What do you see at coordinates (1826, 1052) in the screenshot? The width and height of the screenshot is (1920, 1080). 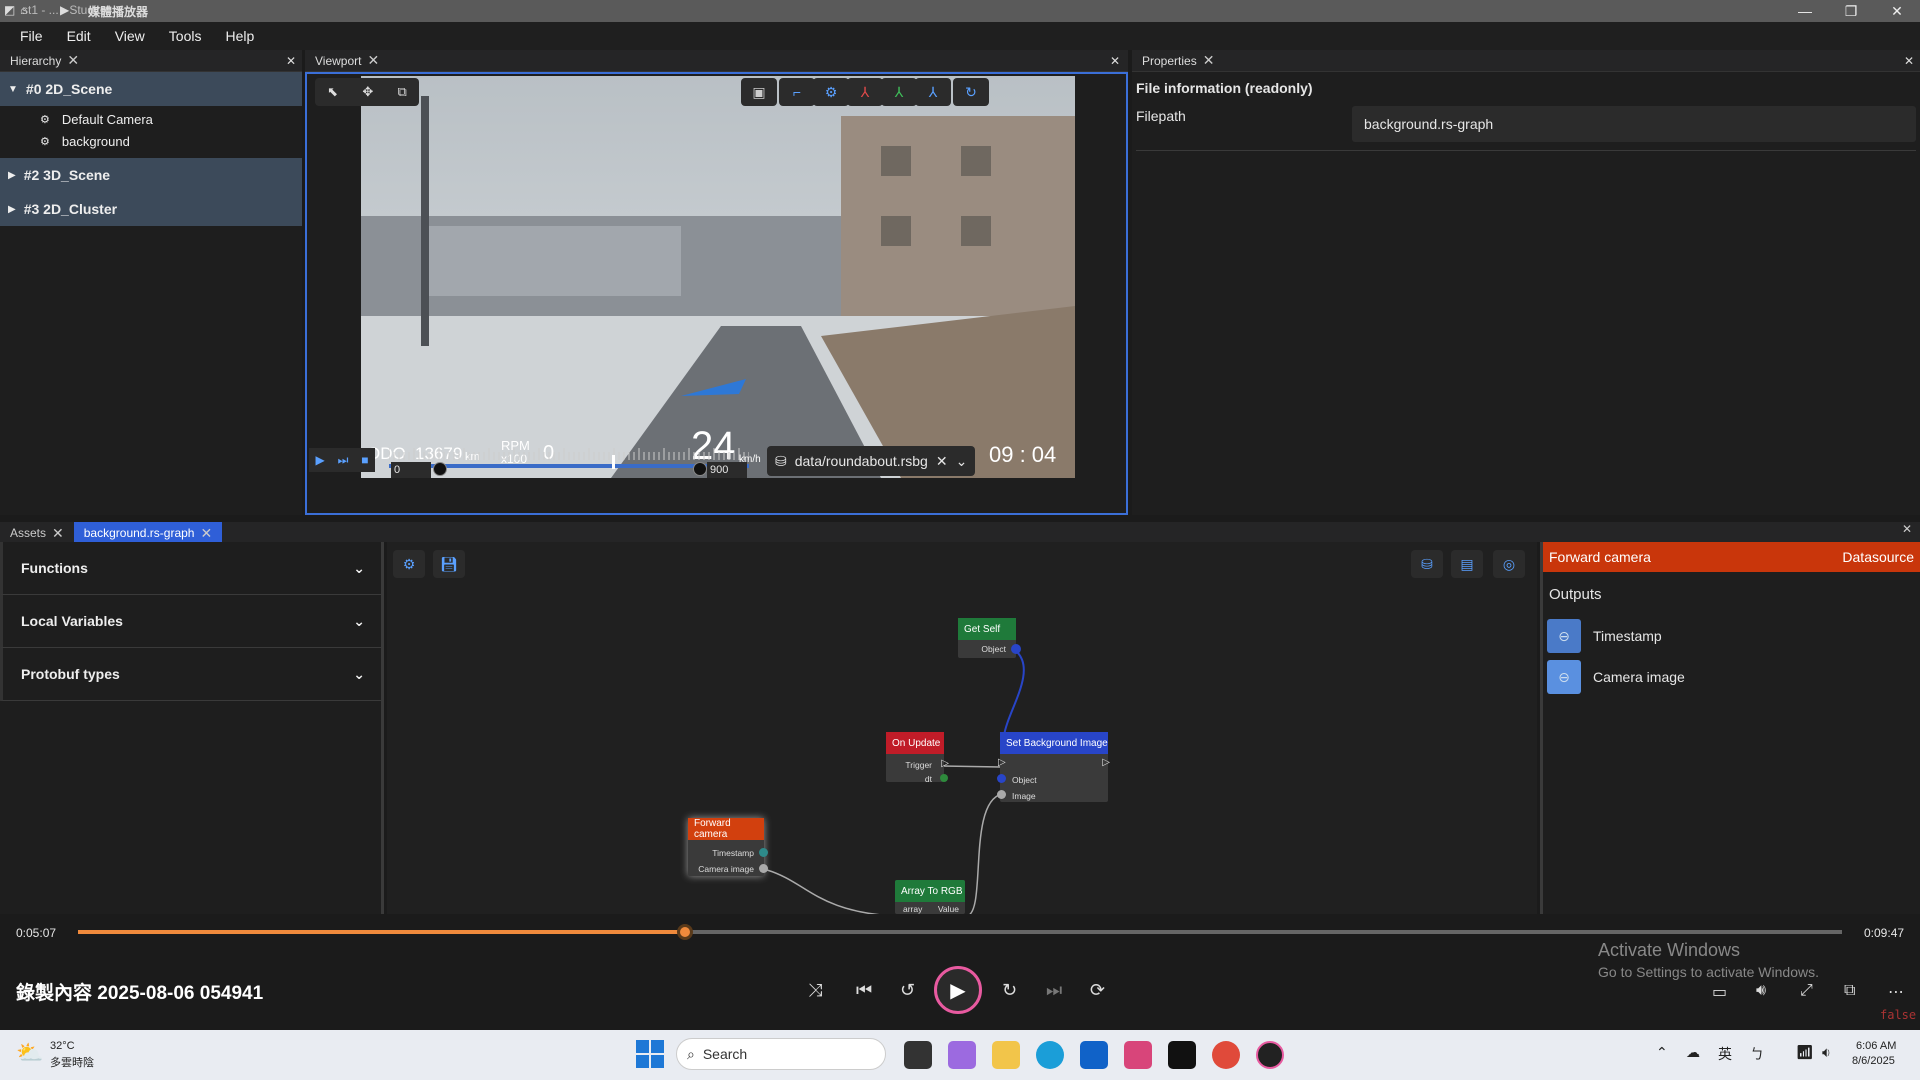 I see `speaker-icon: 🔉︎` at bounding box center [1826, 1052].